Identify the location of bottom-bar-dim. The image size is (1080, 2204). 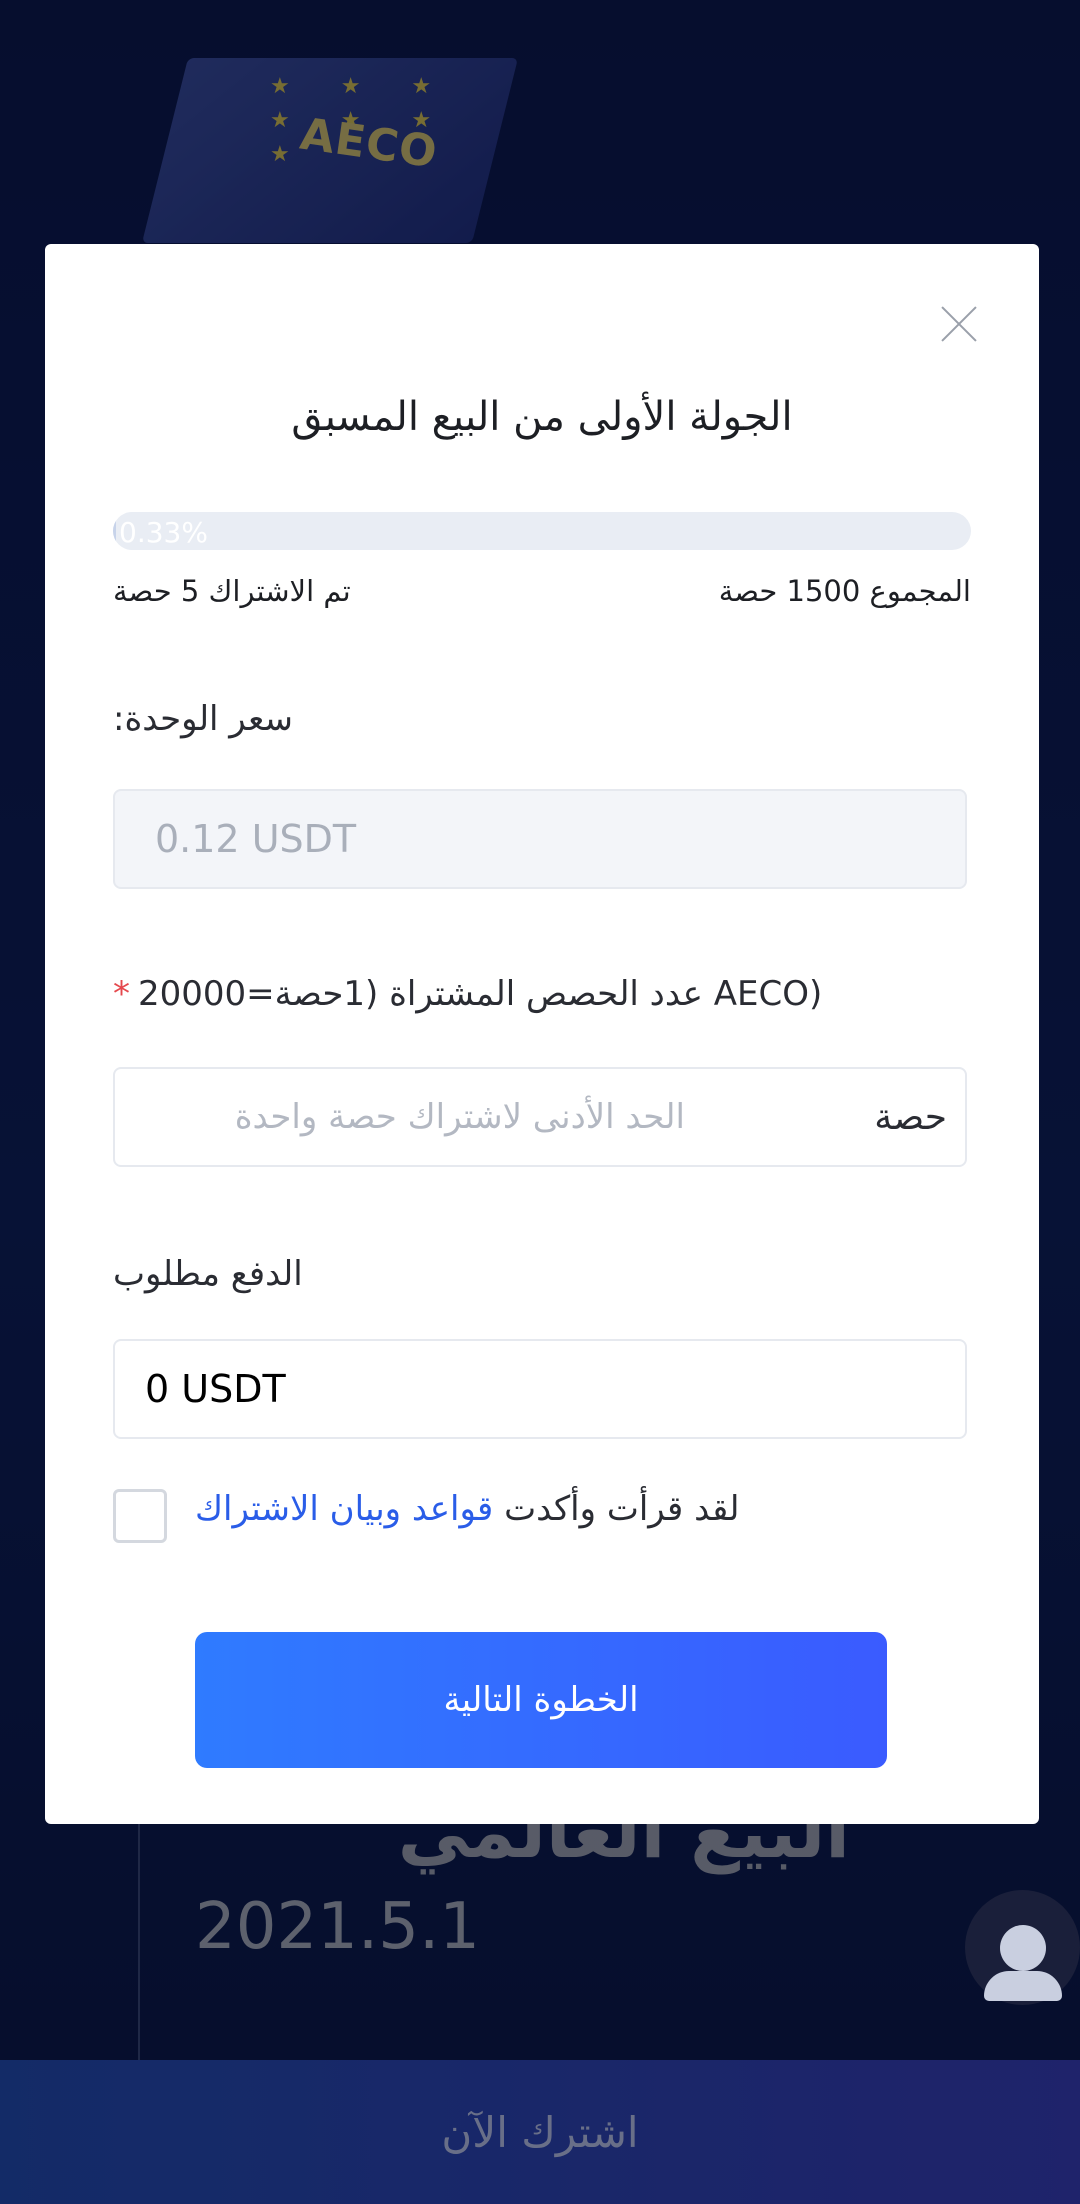
(540, 2132).